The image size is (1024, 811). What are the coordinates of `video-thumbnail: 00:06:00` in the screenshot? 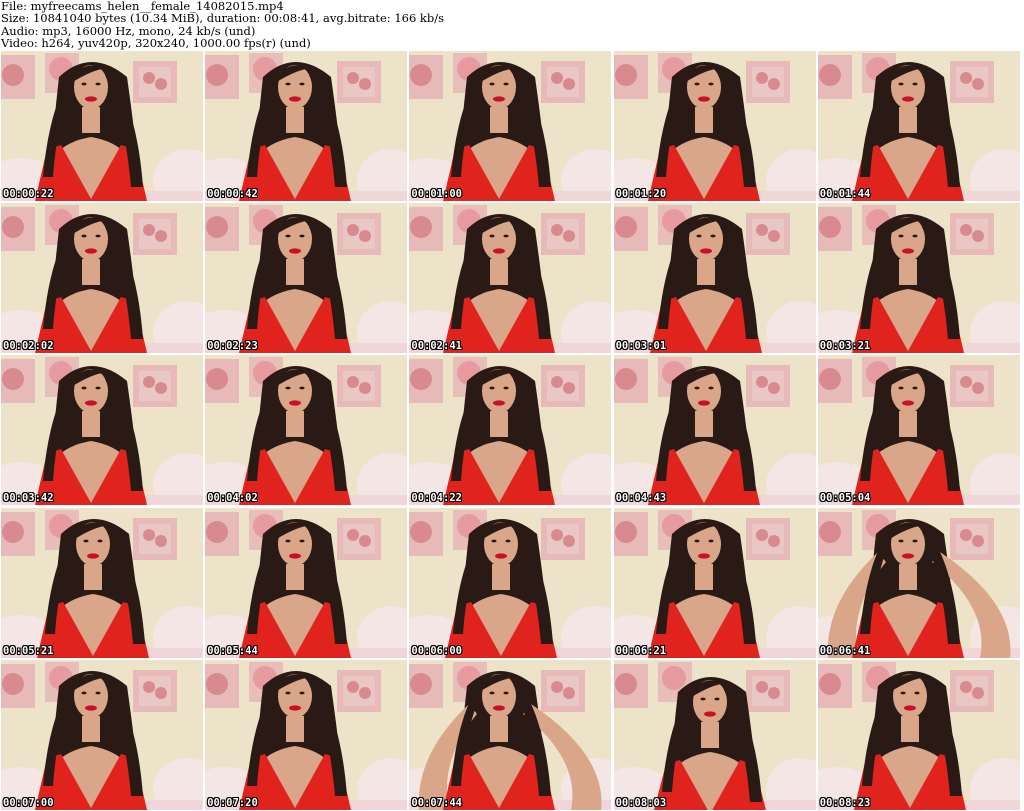 It's located at (510, 582).